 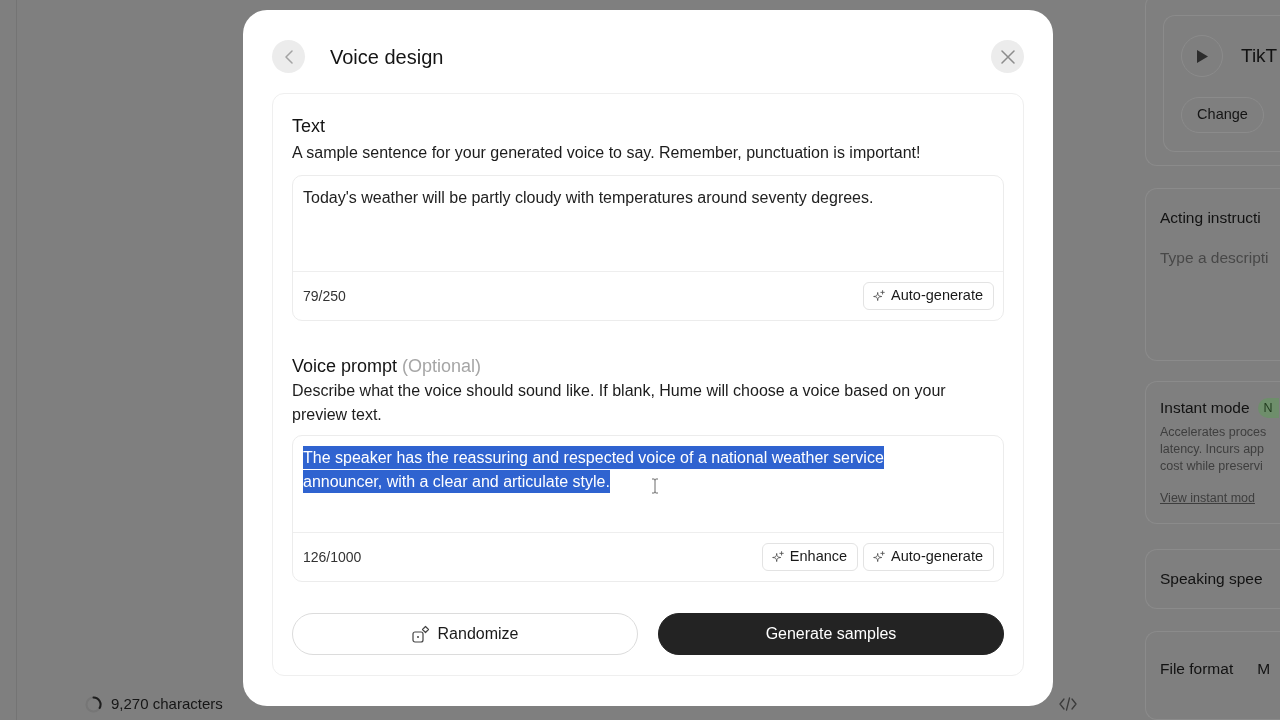 What do you see at coordinates (324, 296) in the screenshot?
I see `character-count: 79/250` at bounding box center [324, 296].